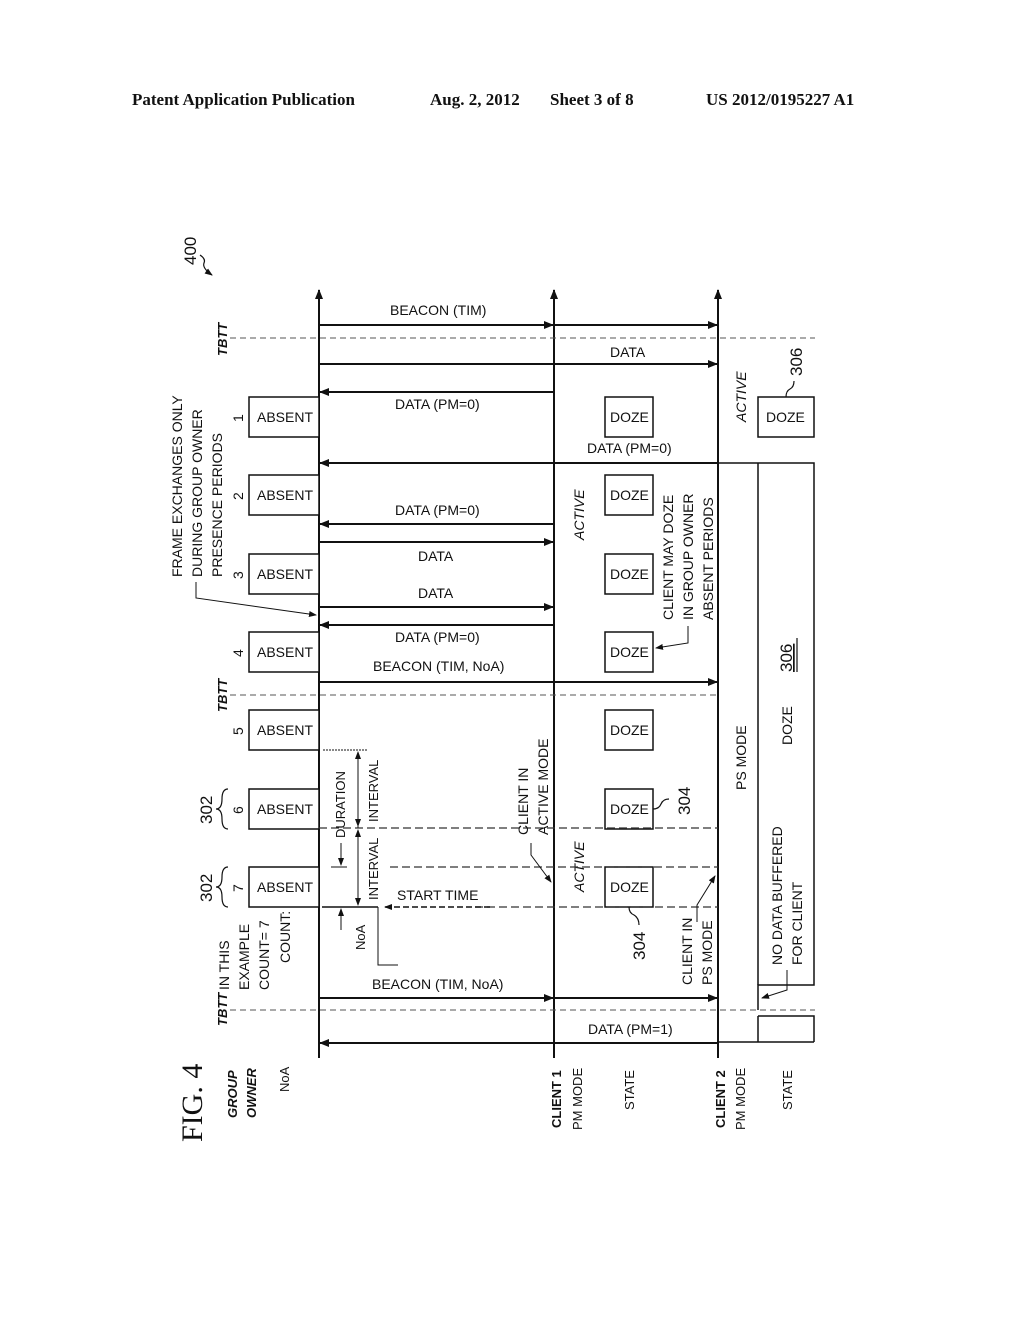 The height and width of the screenshot is (1320, 1024). What do you see at coordinates (373, 869) in the screenshot?
I see `interval-label-2: INTERVAL` at bounding box center [373, 869].